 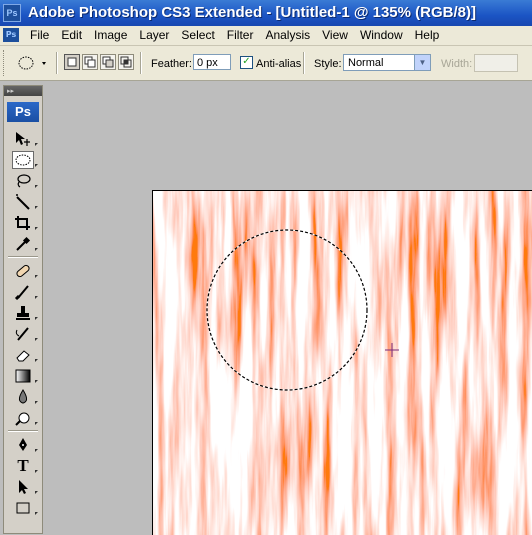 I want to click on eraser-icon, so click(x=23, y=355).